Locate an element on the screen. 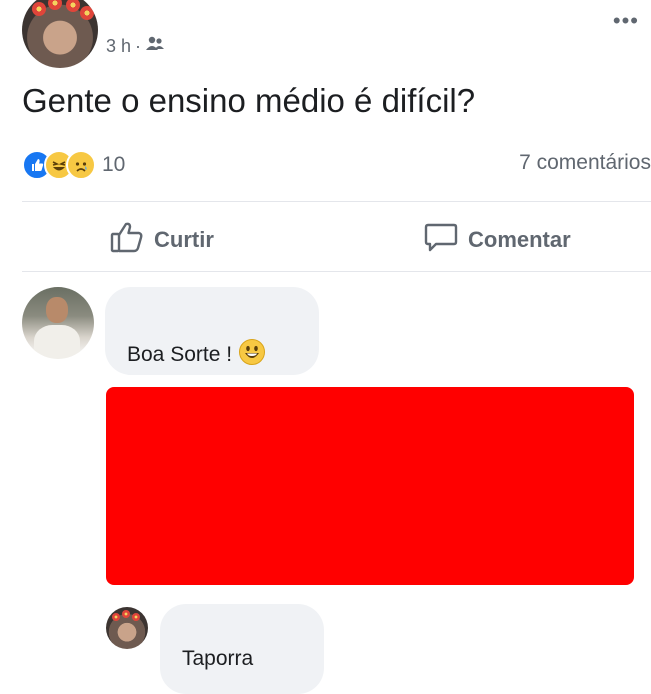  divider-bottom is located at coordinates (336, 271).